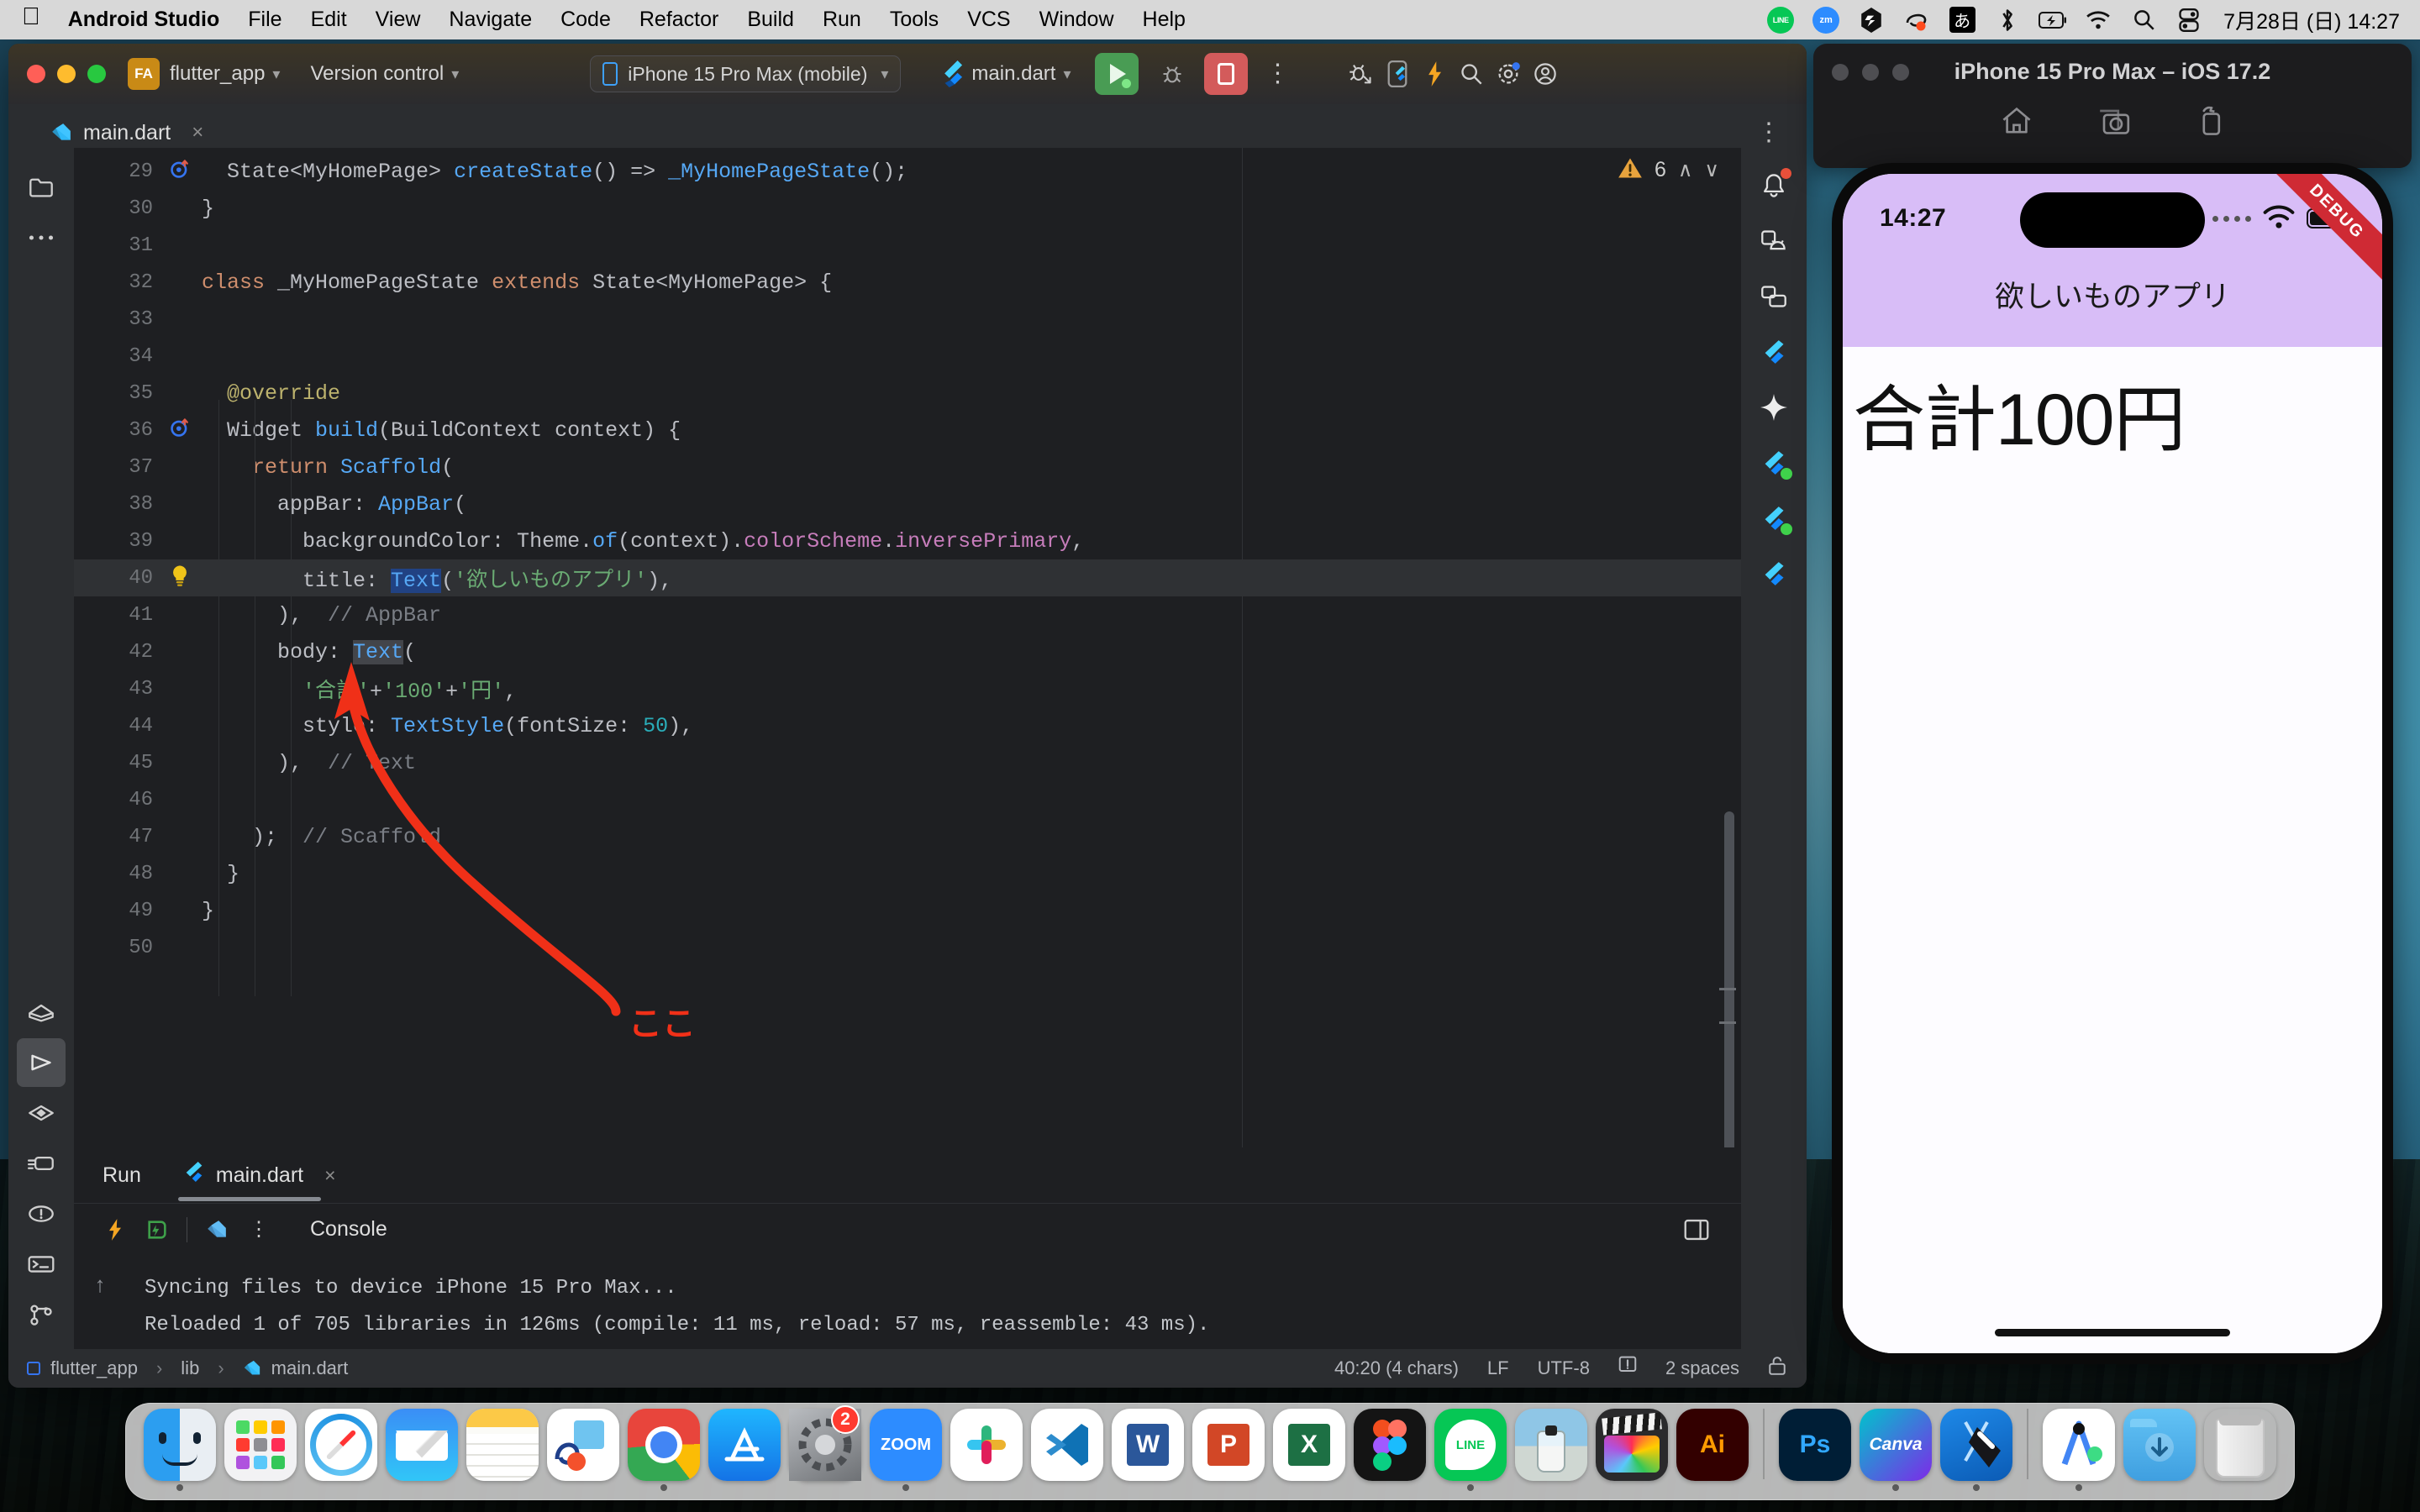  I want to click on menu-view: View, so click(398, 19).